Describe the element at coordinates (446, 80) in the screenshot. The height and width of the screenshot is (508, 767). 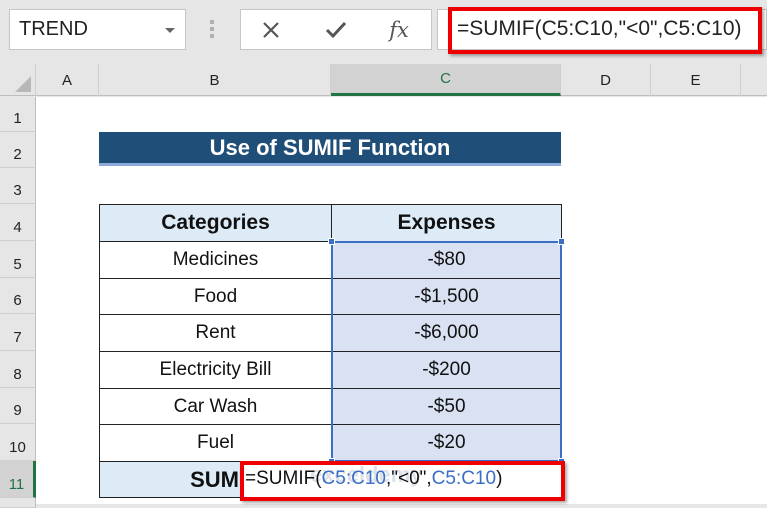
I see `column-header-c: C` at that location.